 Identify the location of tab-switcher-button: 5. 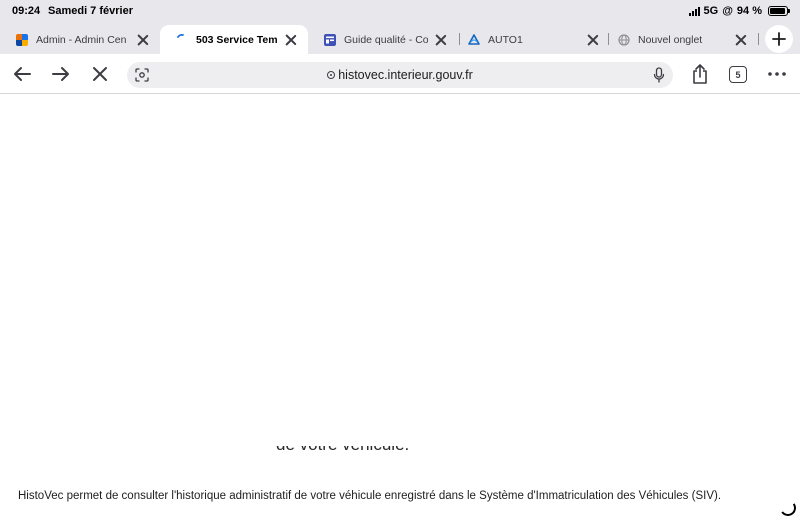
(738, 74).